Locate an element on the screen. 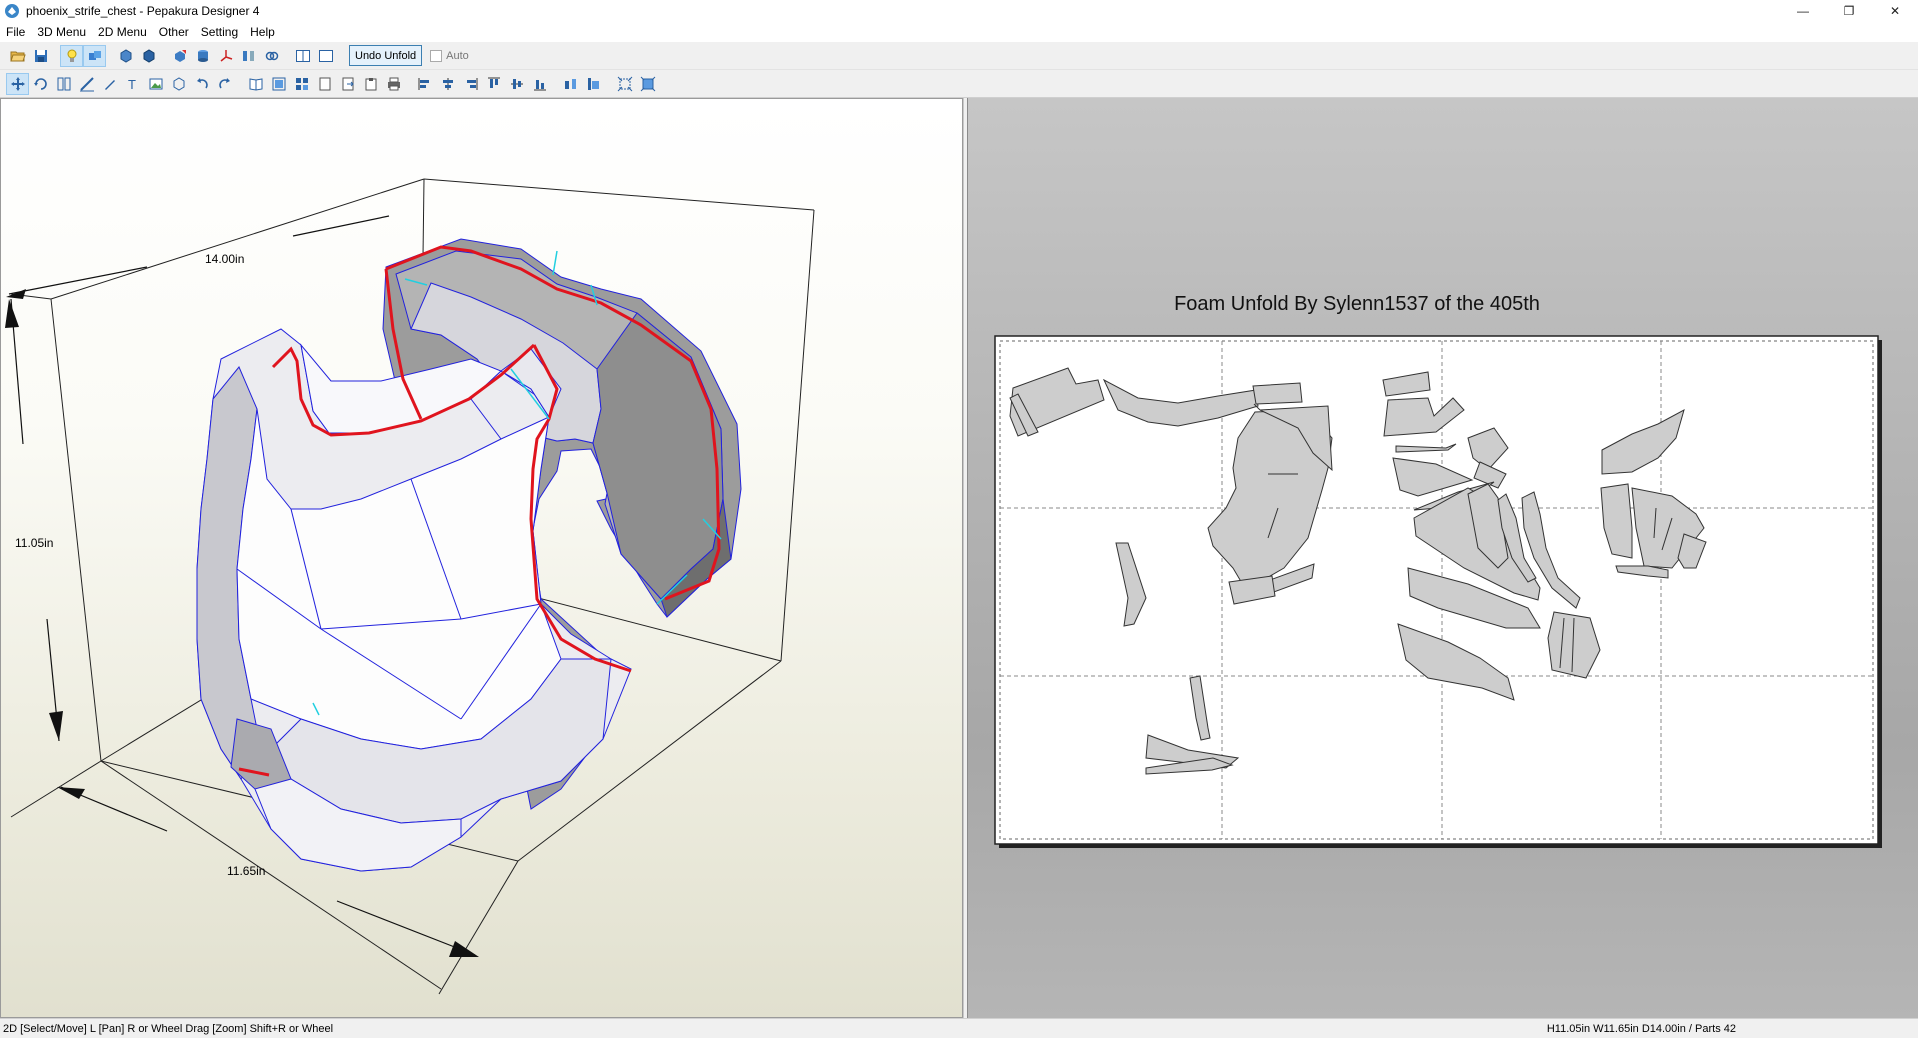 Image resolution: width=1918 pixels, height=1038 pixels. align-center-icon is located at coordinates (447, 83).